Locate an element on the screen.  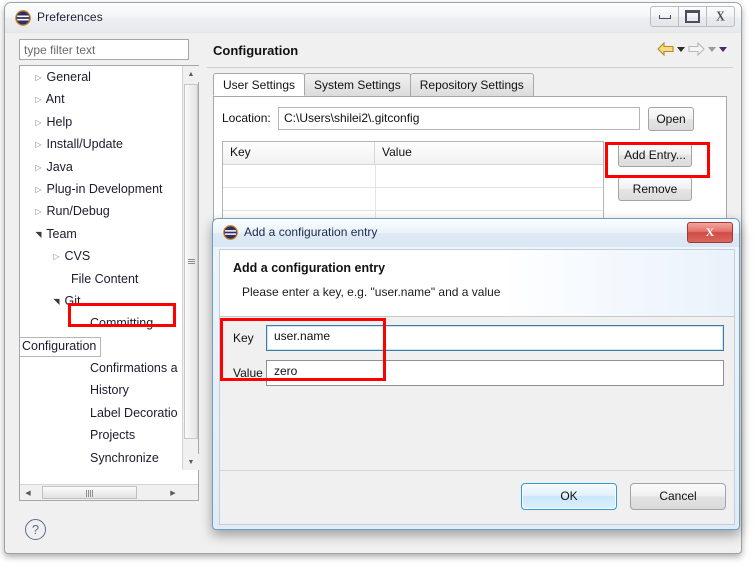
sidebar-item-label-decorations: Label Decoratio is located at coordinates (101, 413).